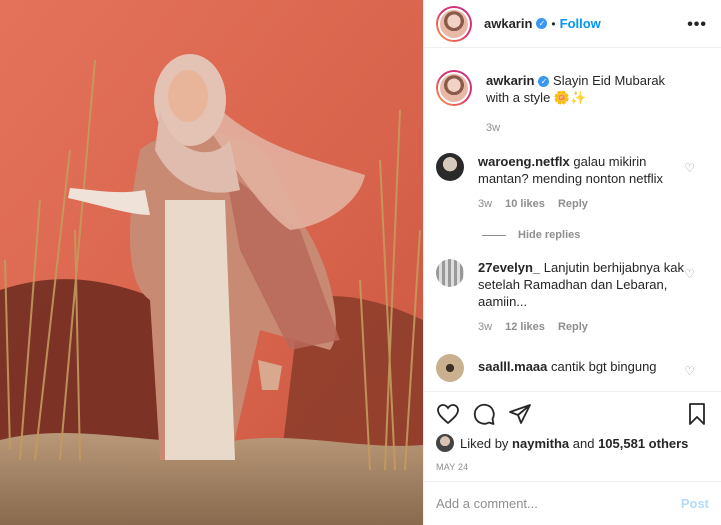 The image size is (721, 525). I want to click on likes-prefix: Liked by, so click(484, 443).